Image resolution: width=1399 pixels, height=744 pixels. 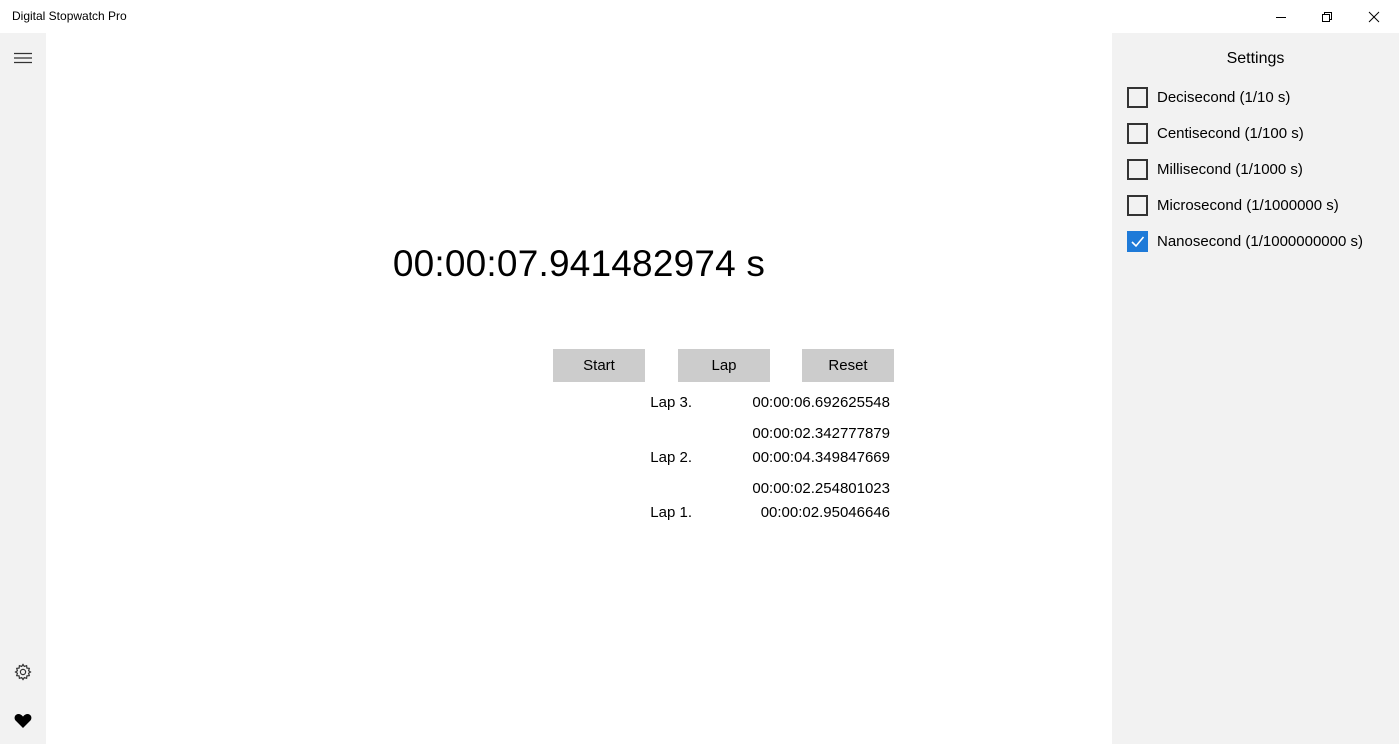 What do you see at coordinates (69, 16) in the screenshot?
I see `app-title: Digital Stopwatch Pro` at bounding box center [69, 16].